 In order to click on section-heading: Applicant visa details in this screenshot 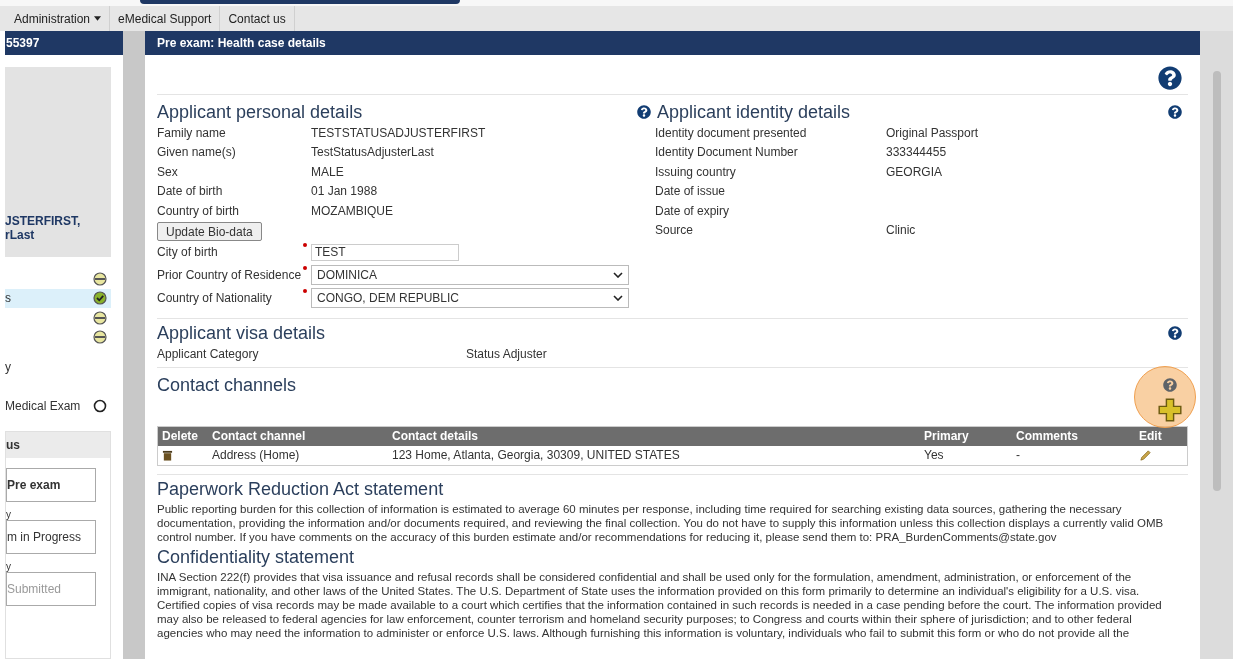, I will do `click(241, 332)`.